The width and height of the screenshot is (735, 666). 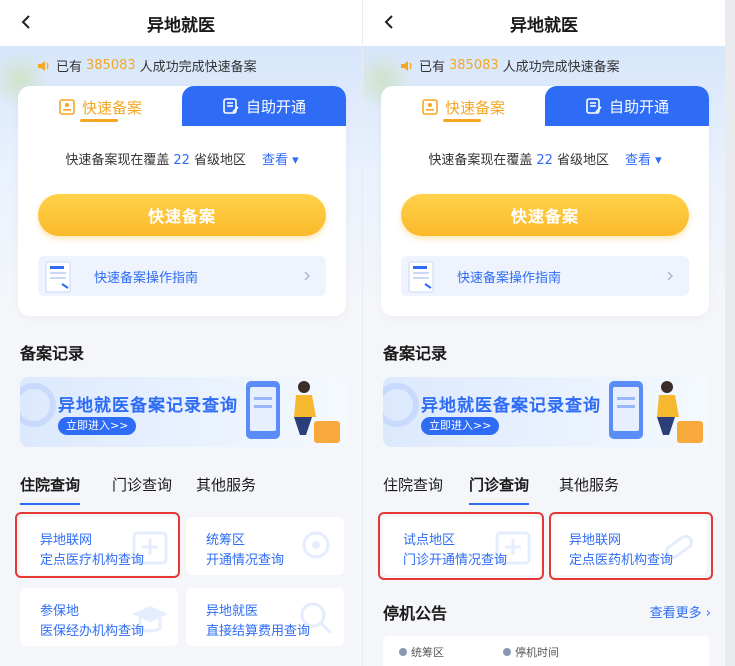 I want to click on service-networked-medical-institutions: 异地联网 定点医疗机构查询, so click(x=99, y=546).